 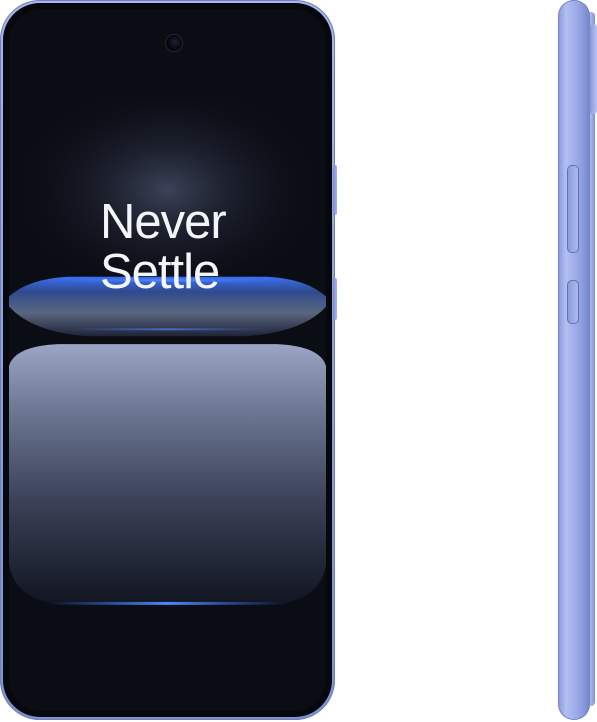 What do you see at coordinates (574, 360) in the screenshot?
I see `phone-side-view` at bounding box center [574, 360].